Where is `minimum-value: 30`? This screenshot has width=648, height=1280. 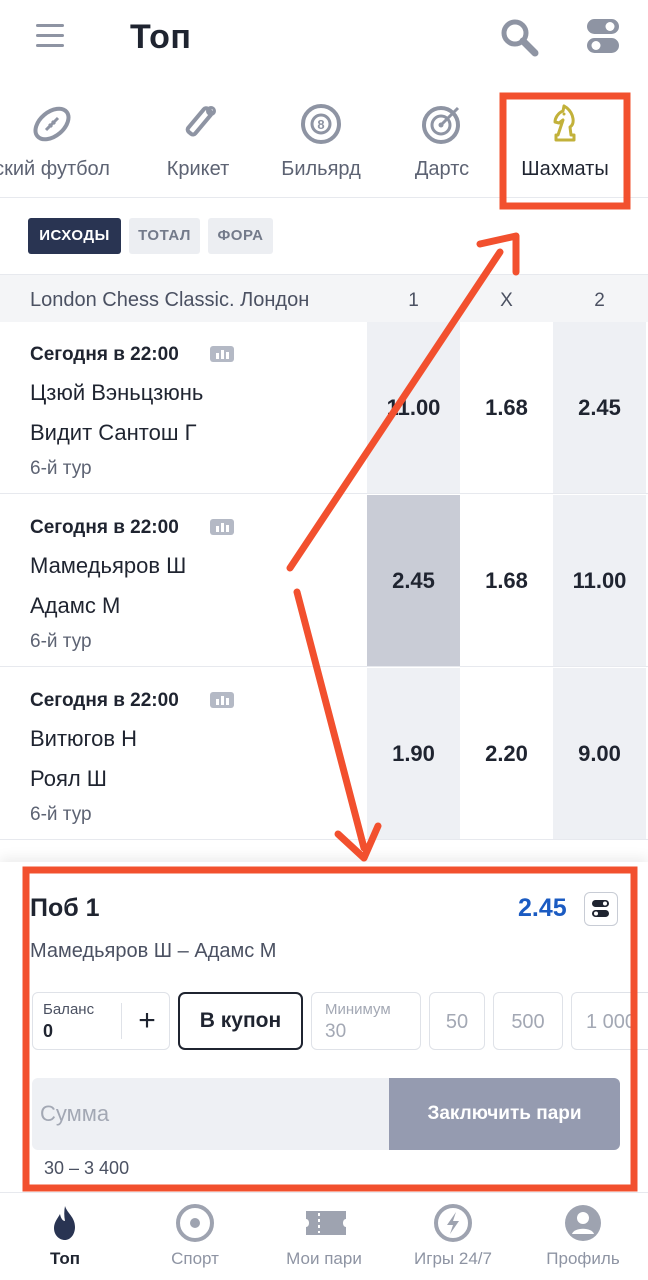
minimum-value: 30 is located at coordinates (336, 1031).